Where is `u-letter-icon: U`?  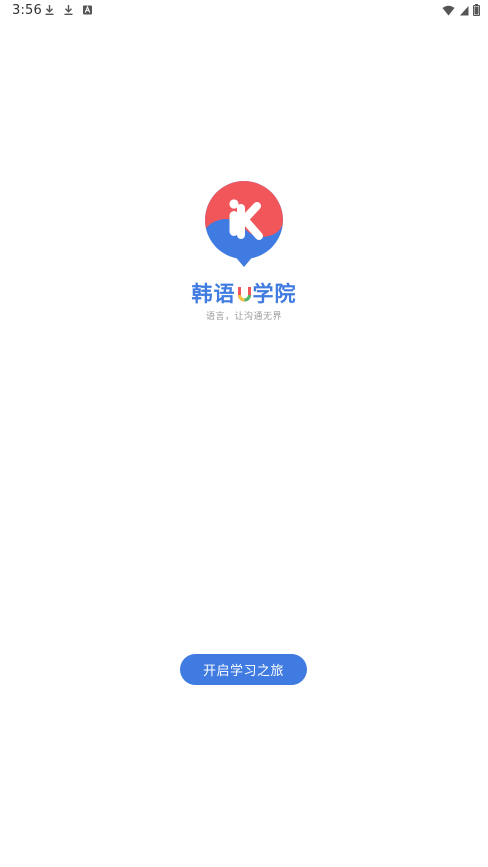
u-letter-icon: U is located at coordinates (244, 294).